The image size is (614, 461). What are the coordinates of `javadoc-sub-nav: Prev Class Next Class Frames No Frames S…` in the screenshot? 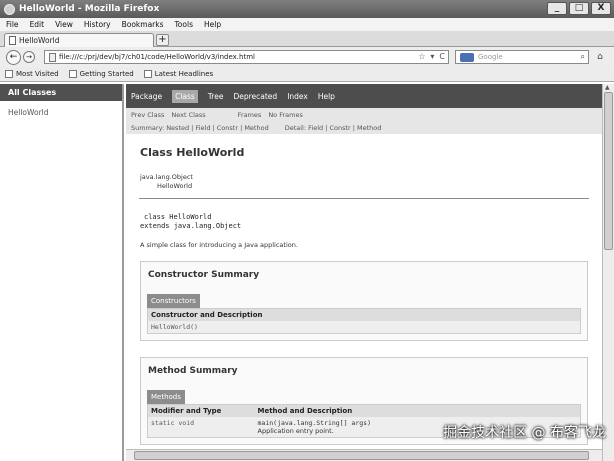 It's located at (364, 121).